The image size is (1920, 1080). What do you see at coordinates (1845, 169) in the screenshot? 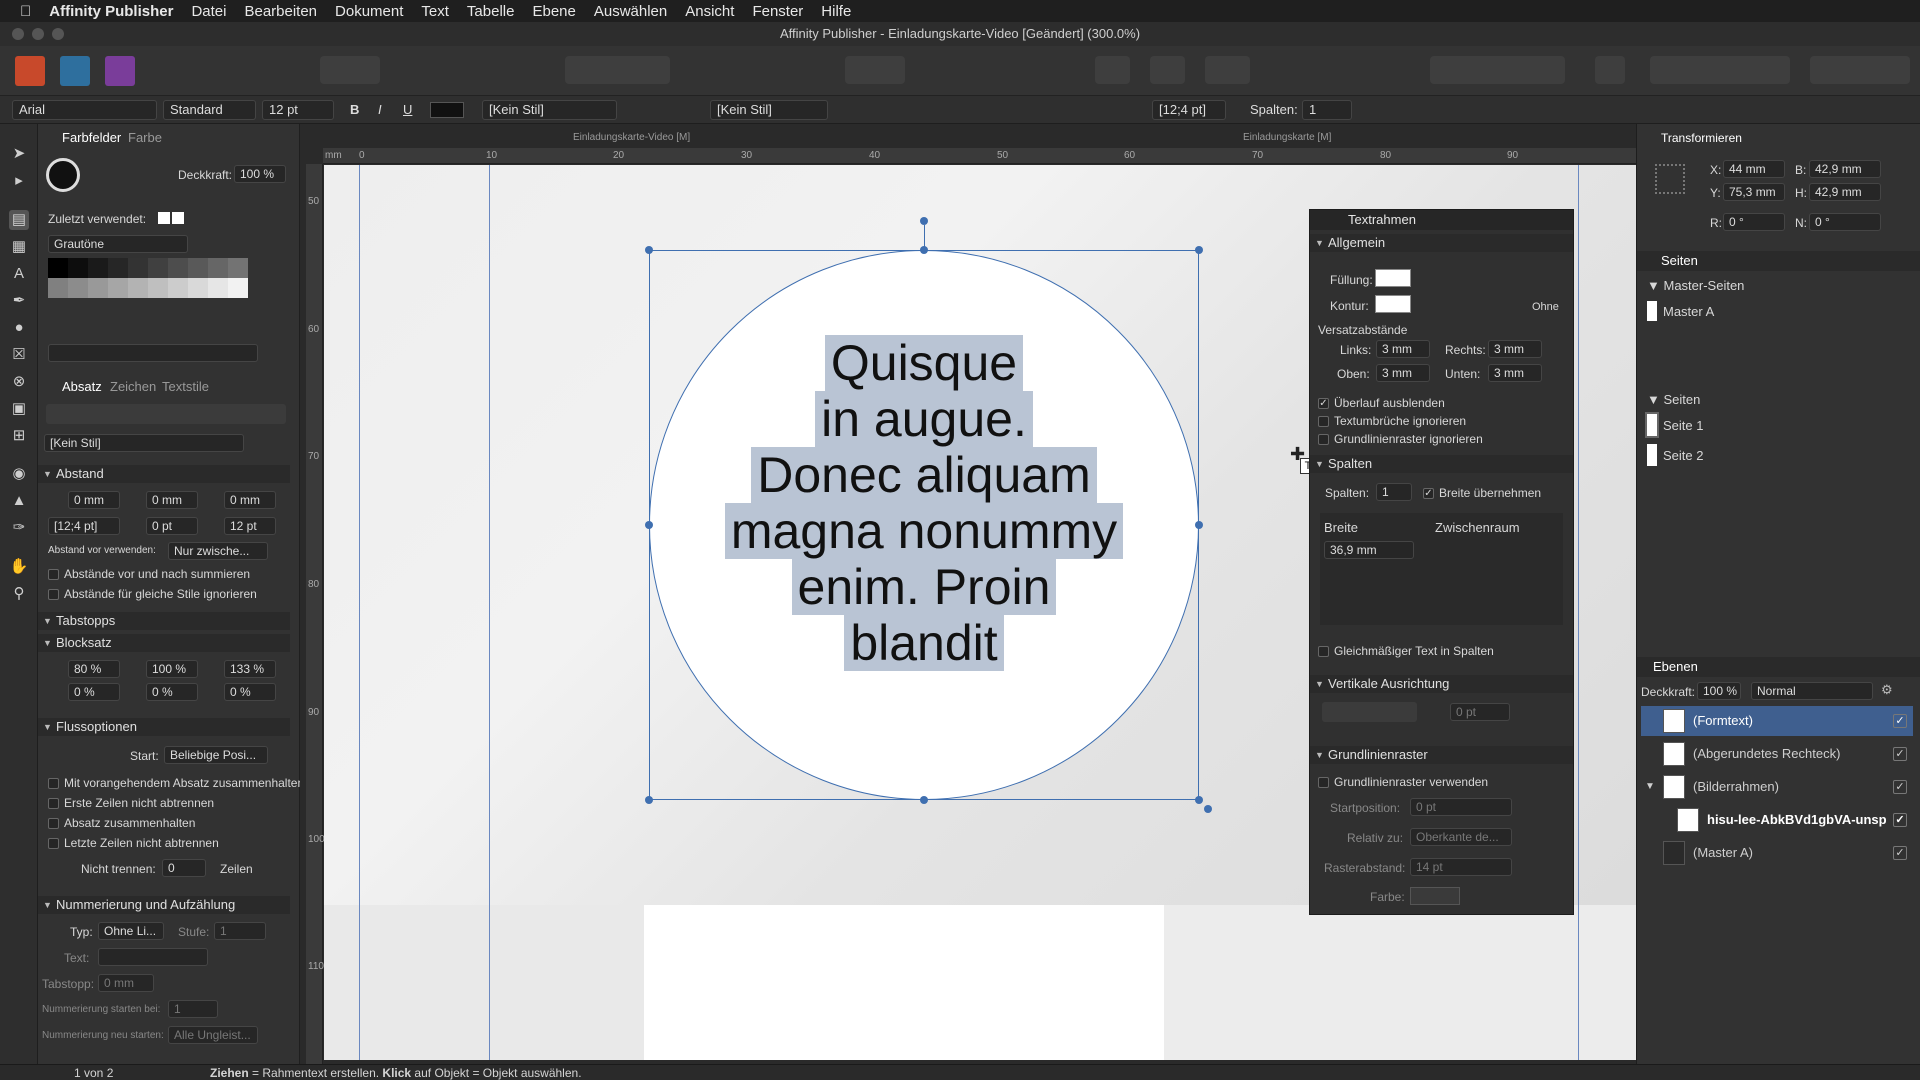
I see `transform-w-field: 42,9 mm` at bounding box center [1845, 169].